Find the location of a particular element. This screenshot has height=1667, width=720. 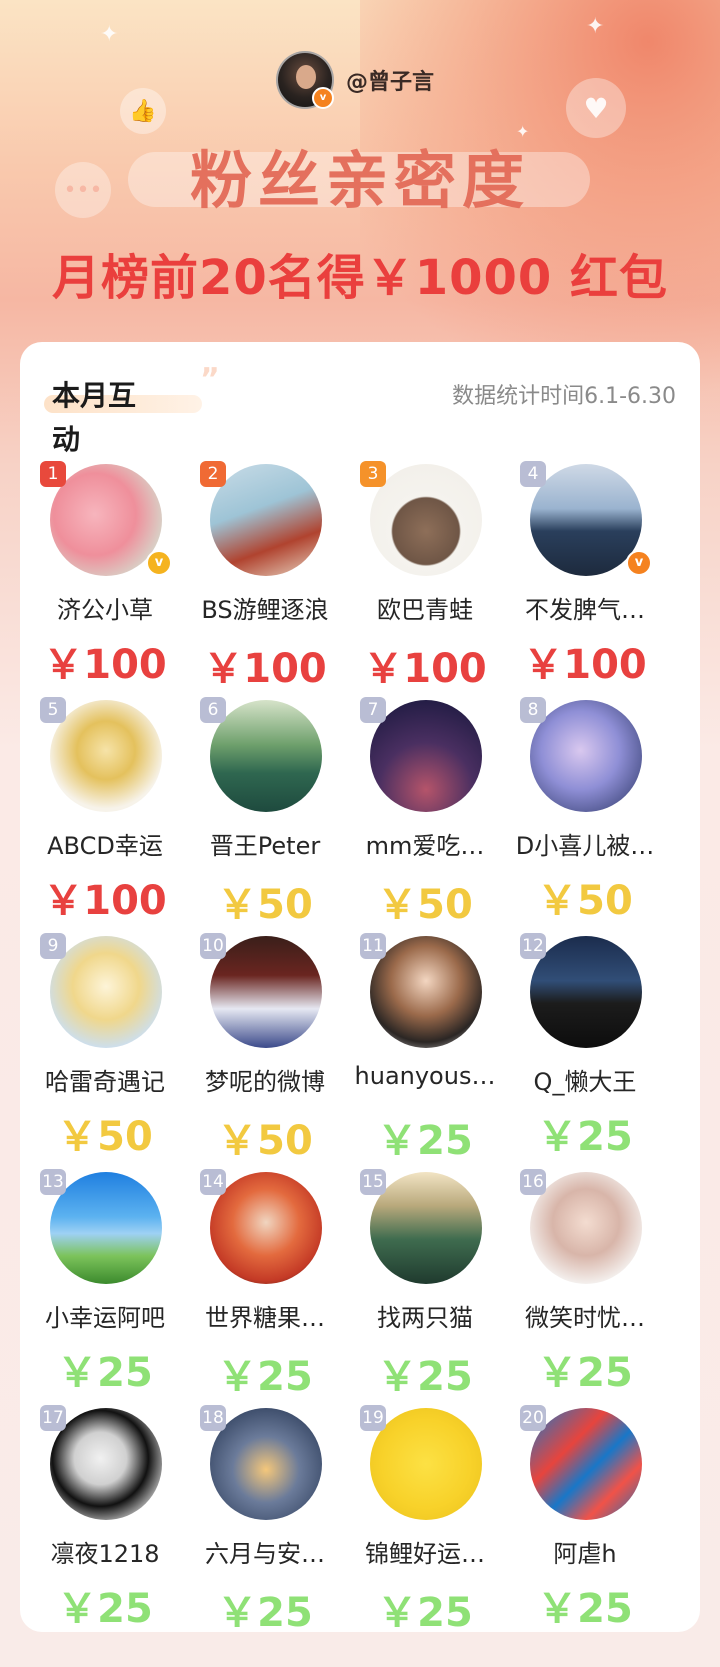

ranking-item: 5 ABCD幸运 ￥100 is located at coordinates (105, 810).